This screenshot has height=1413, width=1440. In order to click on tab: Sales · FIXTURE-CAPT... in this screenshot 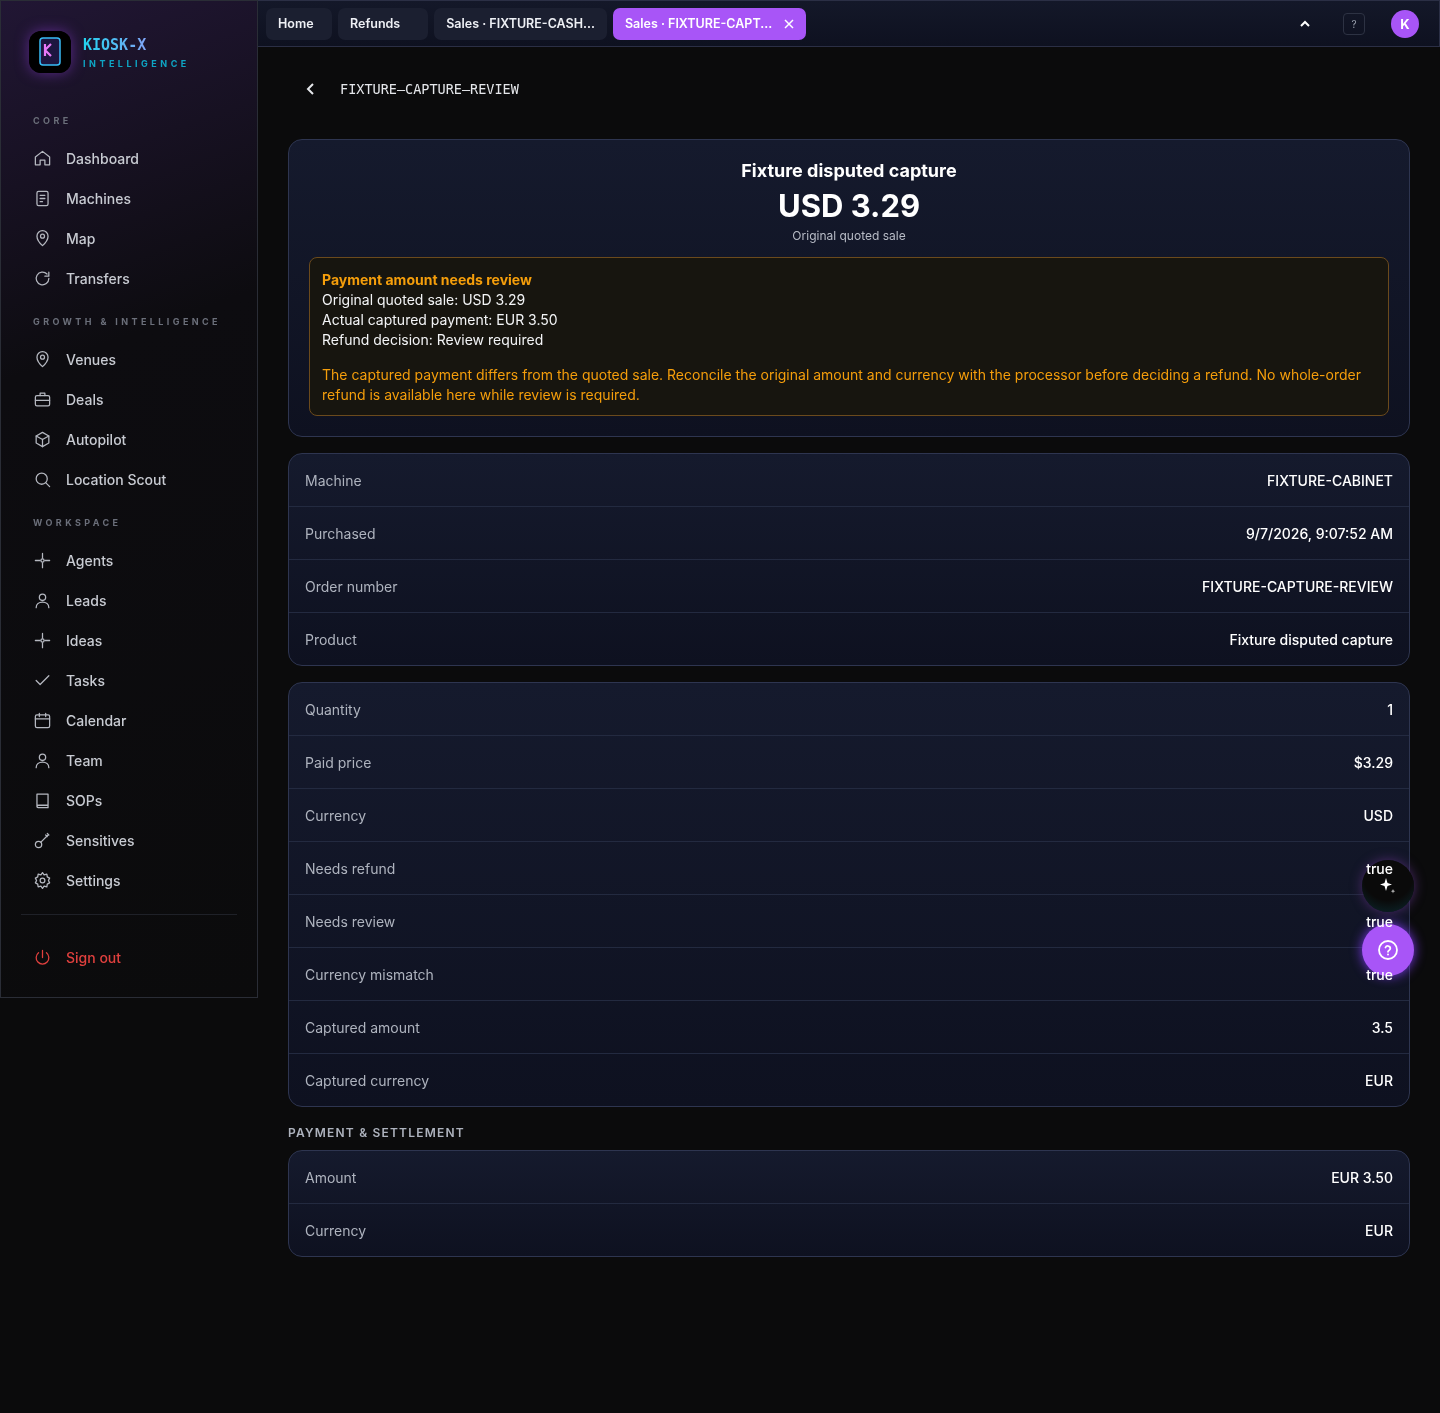, I will do `click(709, 23)`.